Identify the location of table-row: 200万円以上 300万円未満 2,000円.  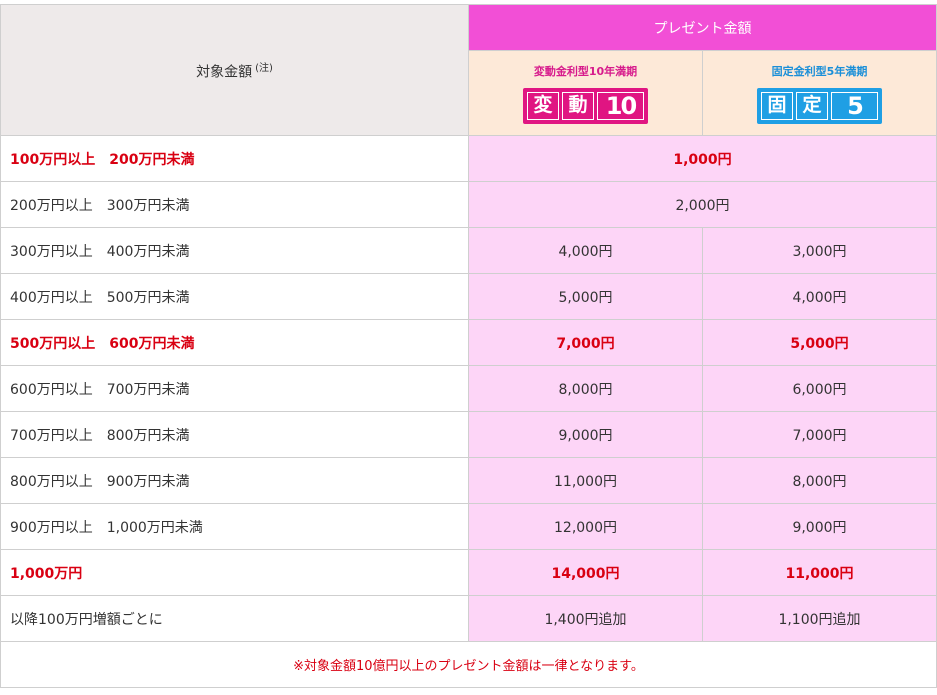
(468, 204).